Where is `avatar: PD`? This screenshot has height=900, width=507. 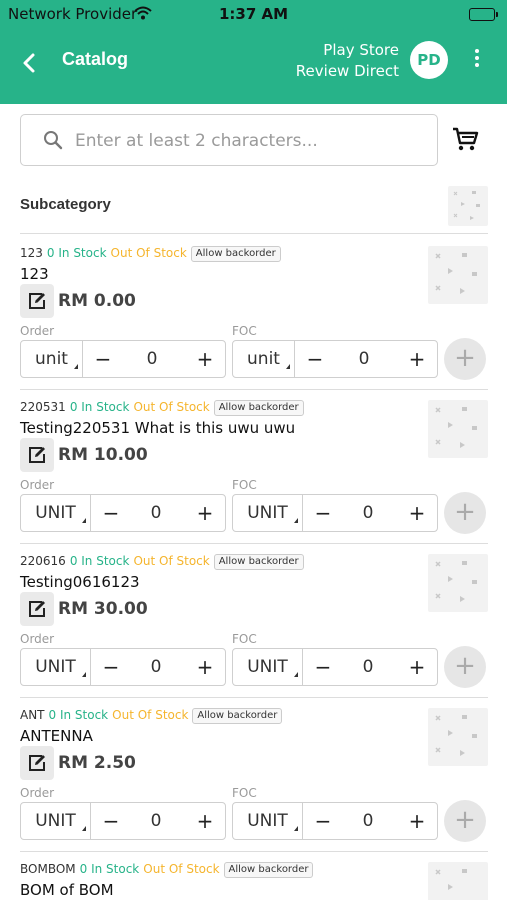 avatar: PD is located at coordinates (429, 60).